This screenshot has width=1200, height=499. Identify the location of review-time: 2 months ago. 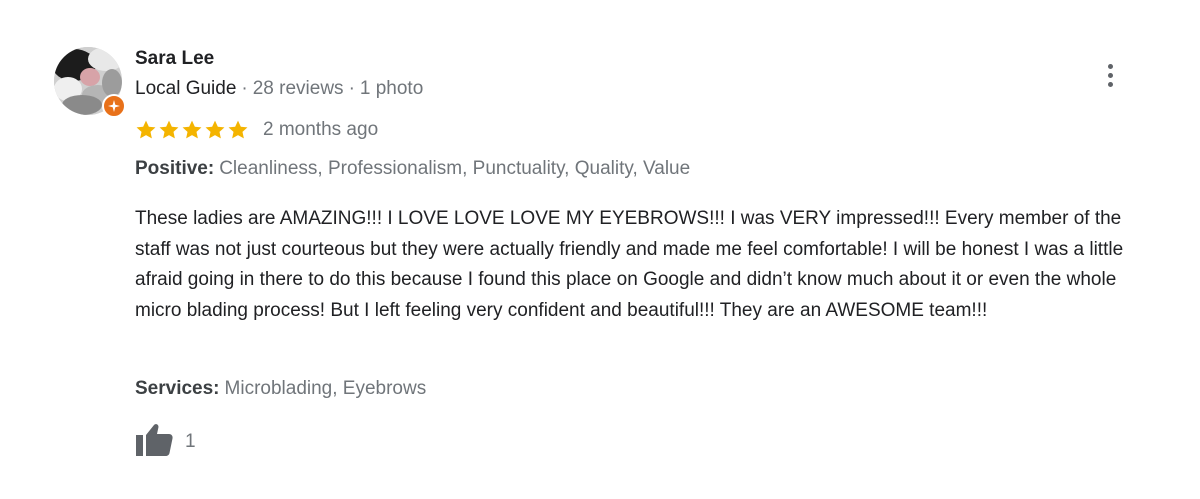
(321, 129).